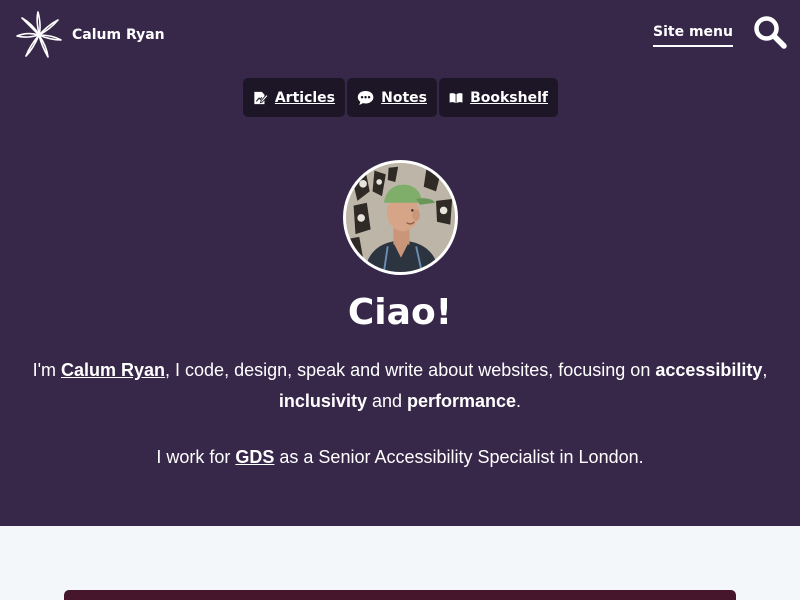  I want to click on nav-item-bookshelf: Bookshelf, so click(498, 97).